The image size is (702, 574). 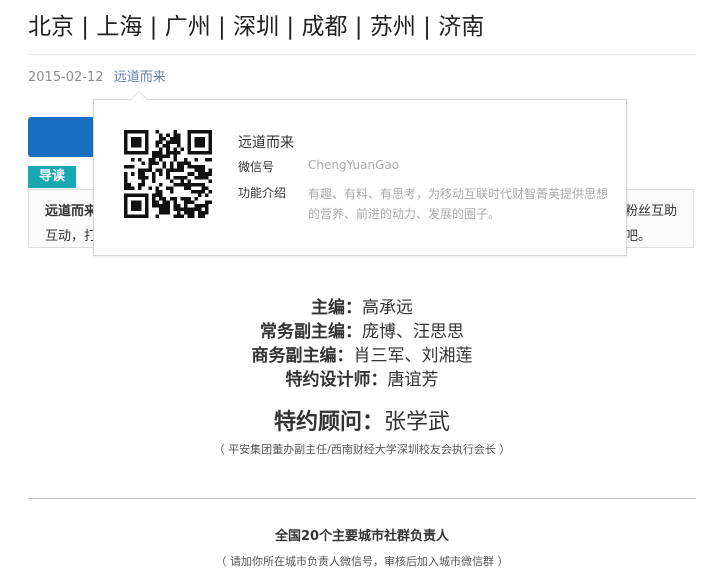 What do you see at coordinates (328, 380) in the screenshot?
I see `credit-label: 特约设计师` at bounding box center [328, 380].